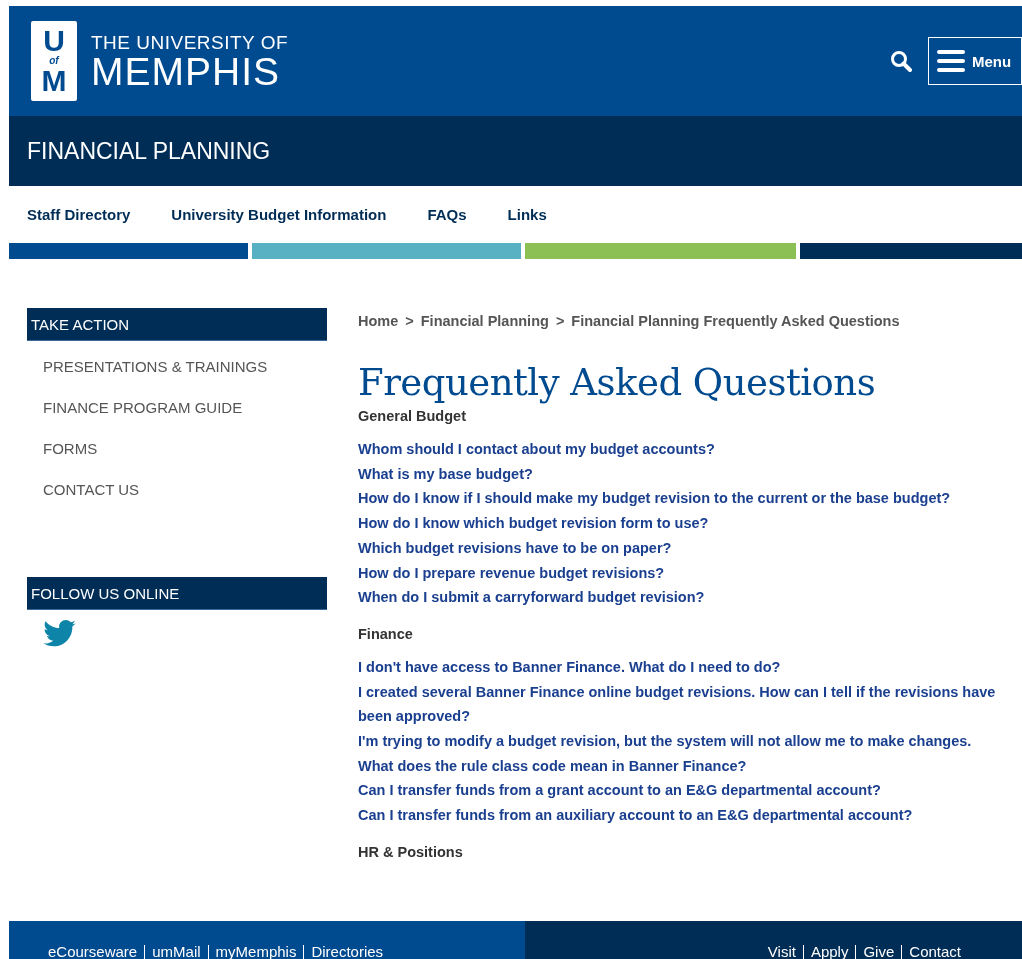  Describe the element at coordinates (190, 43) in the screenshot. I see `university-line: THE UNIVERSITY OF` at that location.